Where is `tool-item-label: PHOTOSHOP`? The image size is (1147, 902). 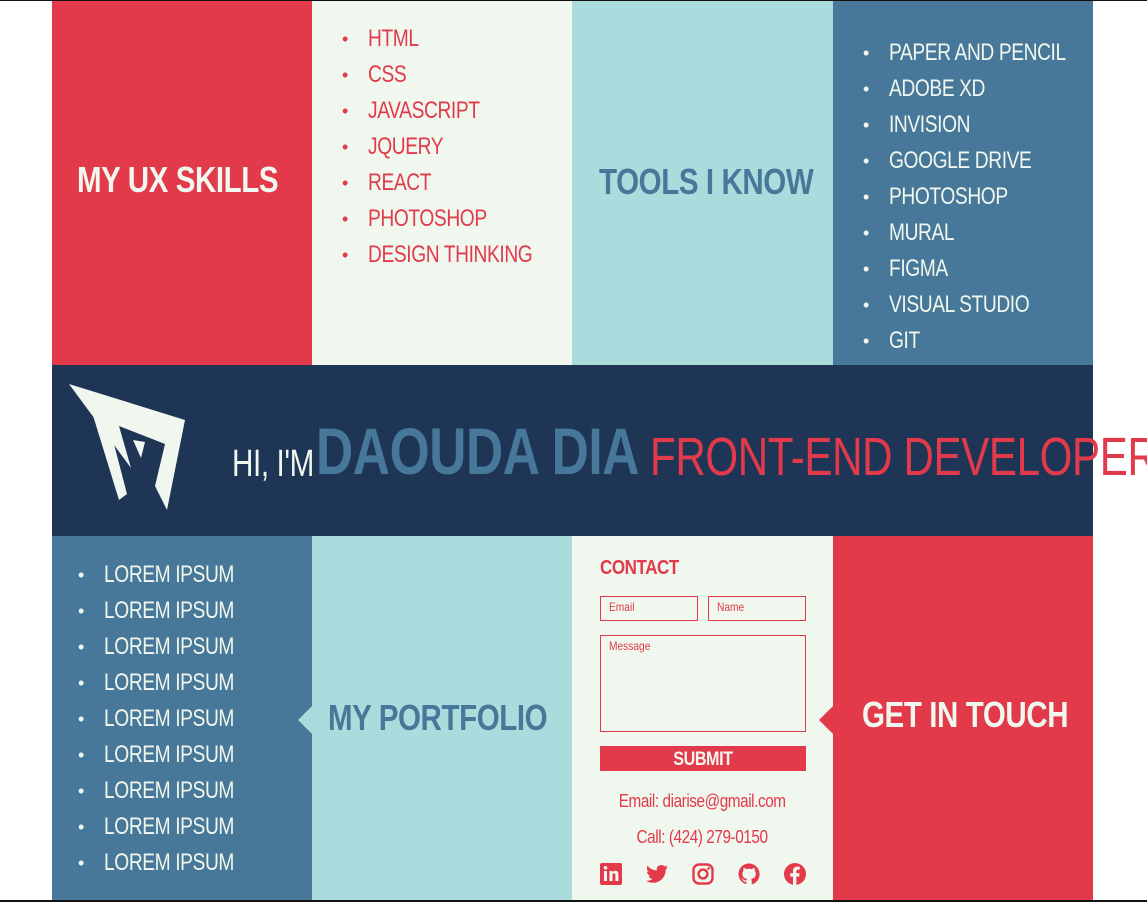 tool-item-label: PHOTOSHOP is located at coordinates (948, 196).